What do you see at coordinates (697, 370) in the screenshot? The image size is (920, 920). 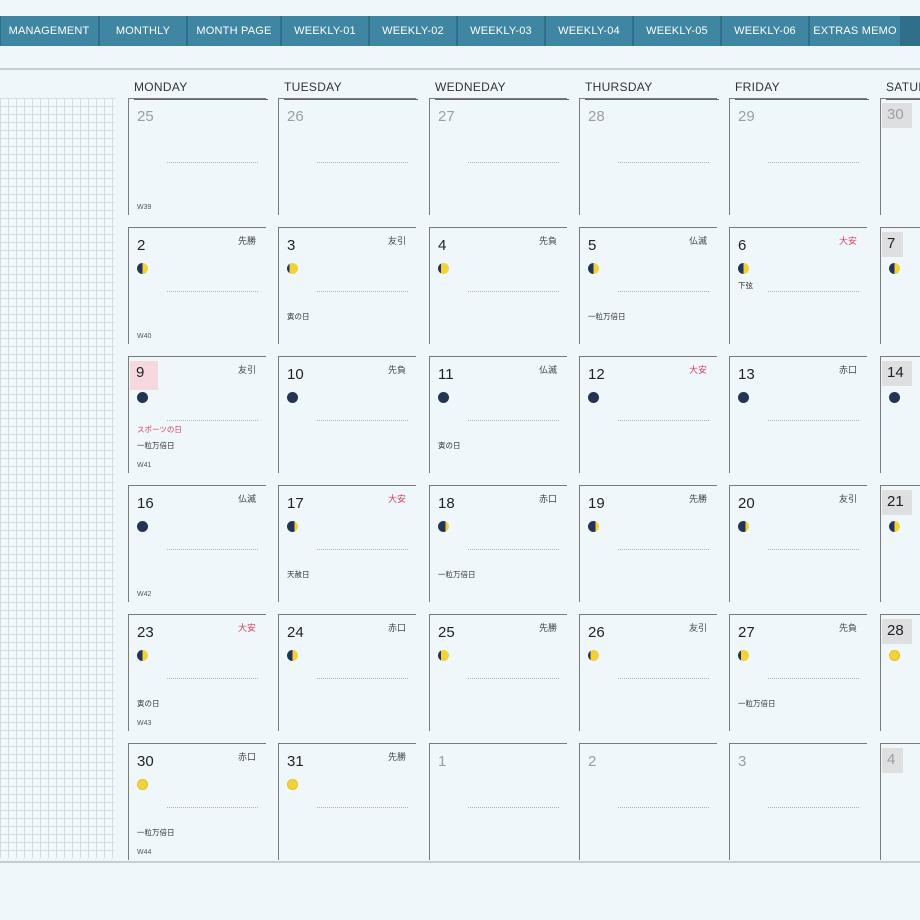 I see `rokuyo-label: 大安` at bounding box center [697, 370].